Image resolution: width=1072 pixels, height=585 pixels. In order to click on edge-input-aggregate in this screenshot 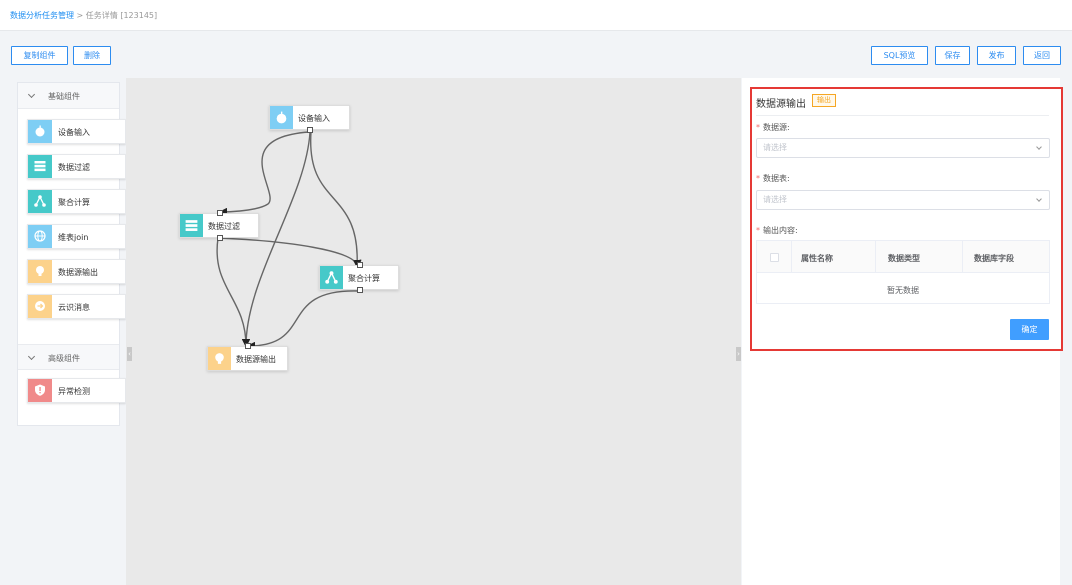, I will do `click(336, 200)`.